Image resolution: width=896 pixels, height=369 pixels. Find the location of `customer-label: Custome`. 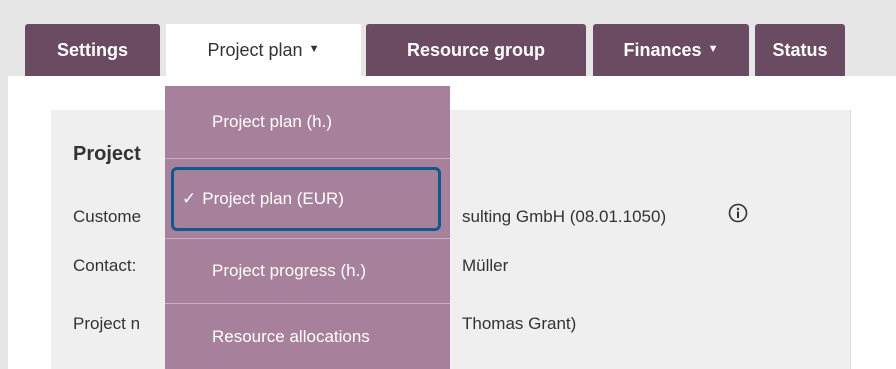

customer-label: Custome is located at coordinates (107, 216).